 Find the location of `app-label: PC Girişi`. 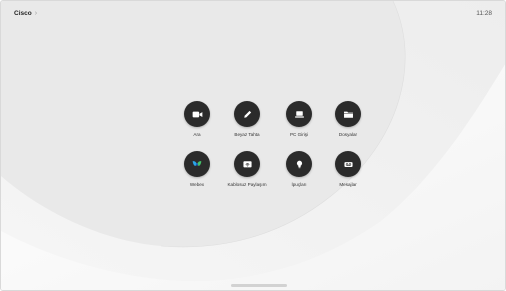

app-label: PC Girişi is located at coordinates (299, 134).